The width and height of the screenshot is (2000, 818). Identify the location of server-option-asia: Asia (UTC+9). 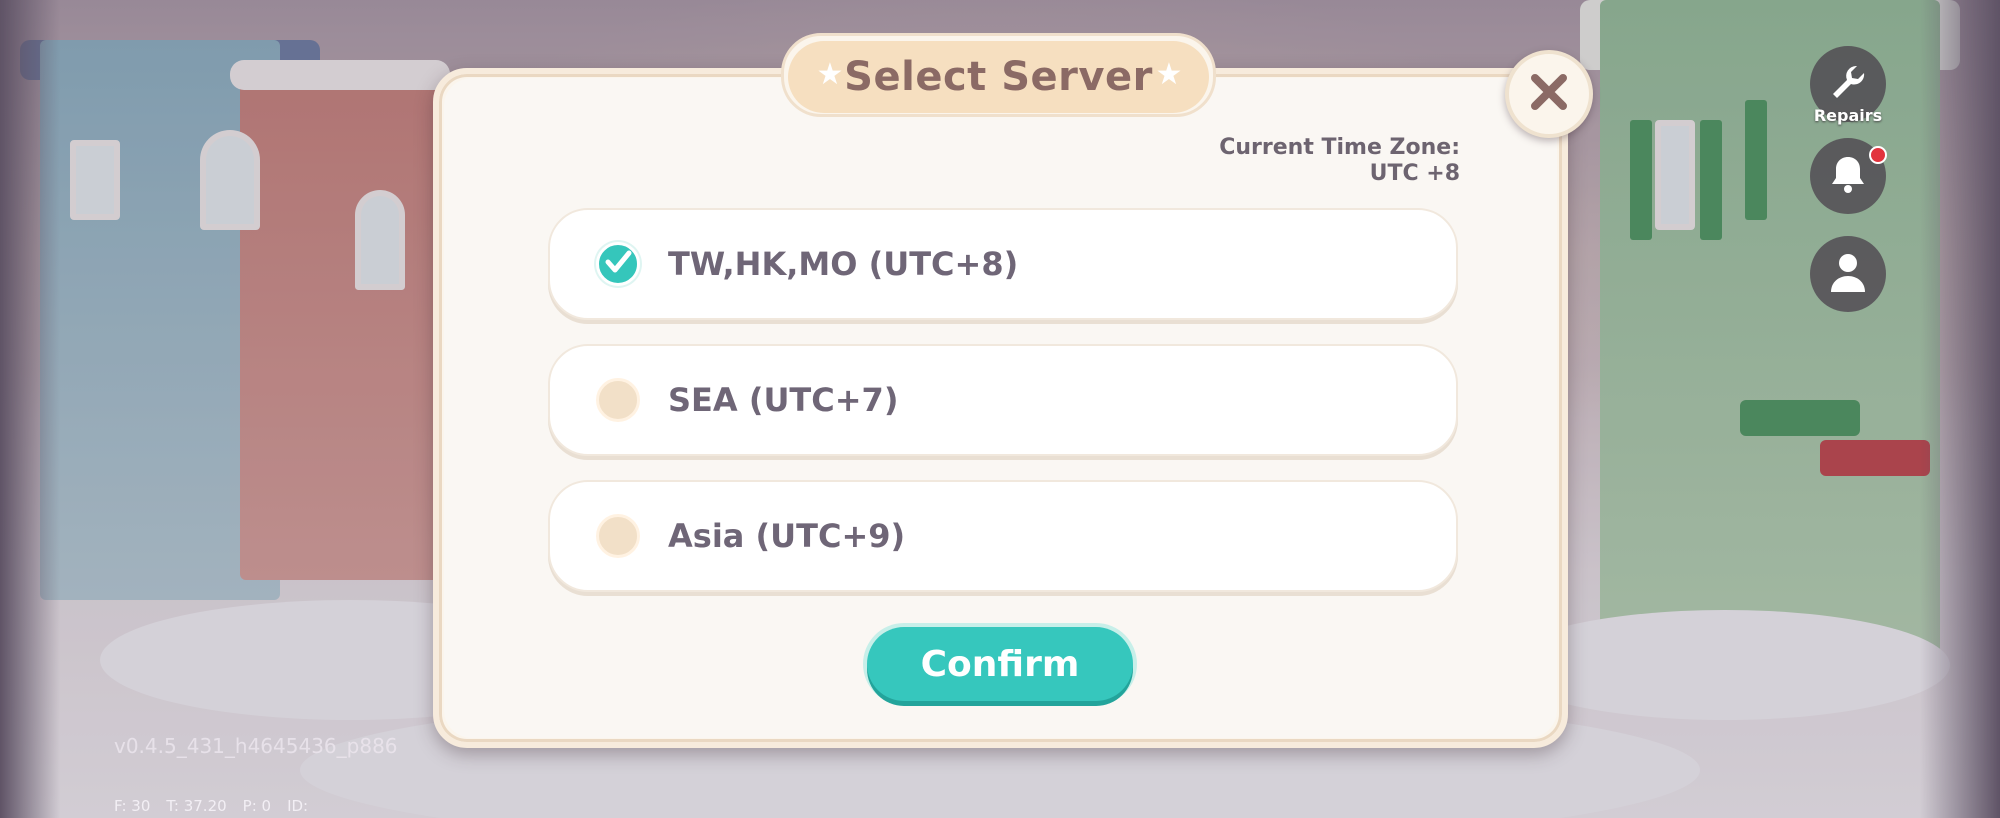
(1003, 536).